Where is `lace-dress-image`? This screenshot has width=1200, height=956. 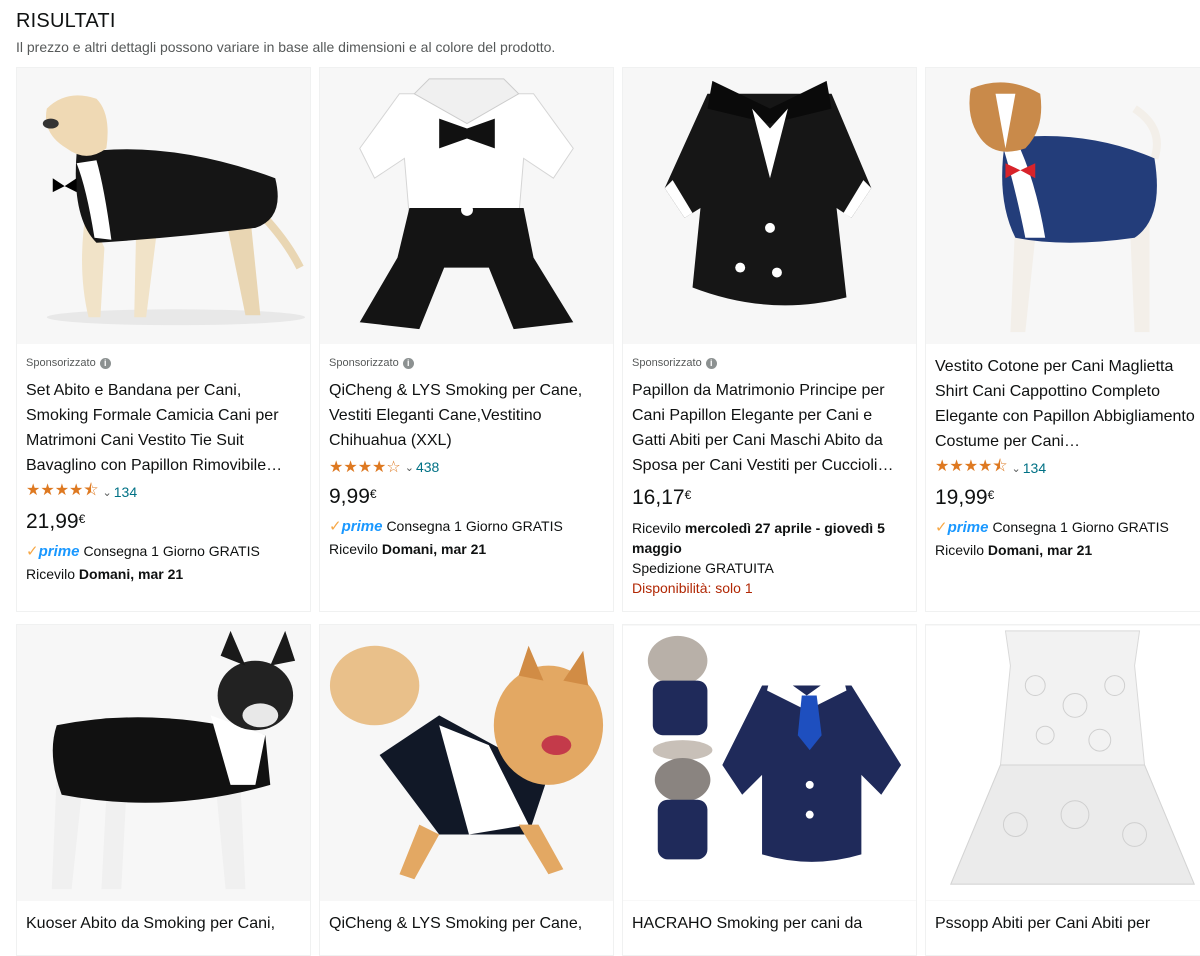 lace-dress-image is located at coordinates (1063, 763).